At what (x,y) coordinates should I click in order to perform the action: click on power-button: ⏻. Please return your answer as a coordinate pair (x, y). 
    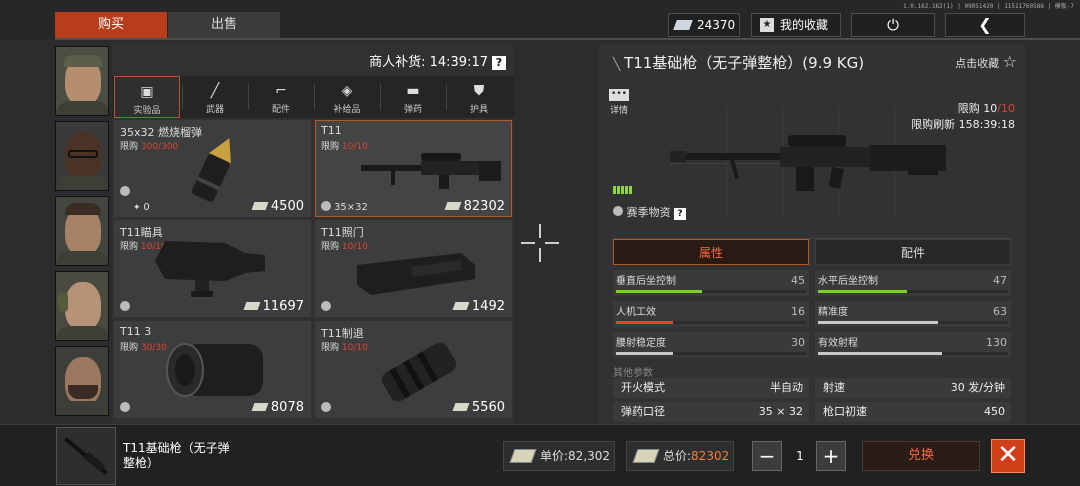
    Looking at the image, I should click on (893, 25).